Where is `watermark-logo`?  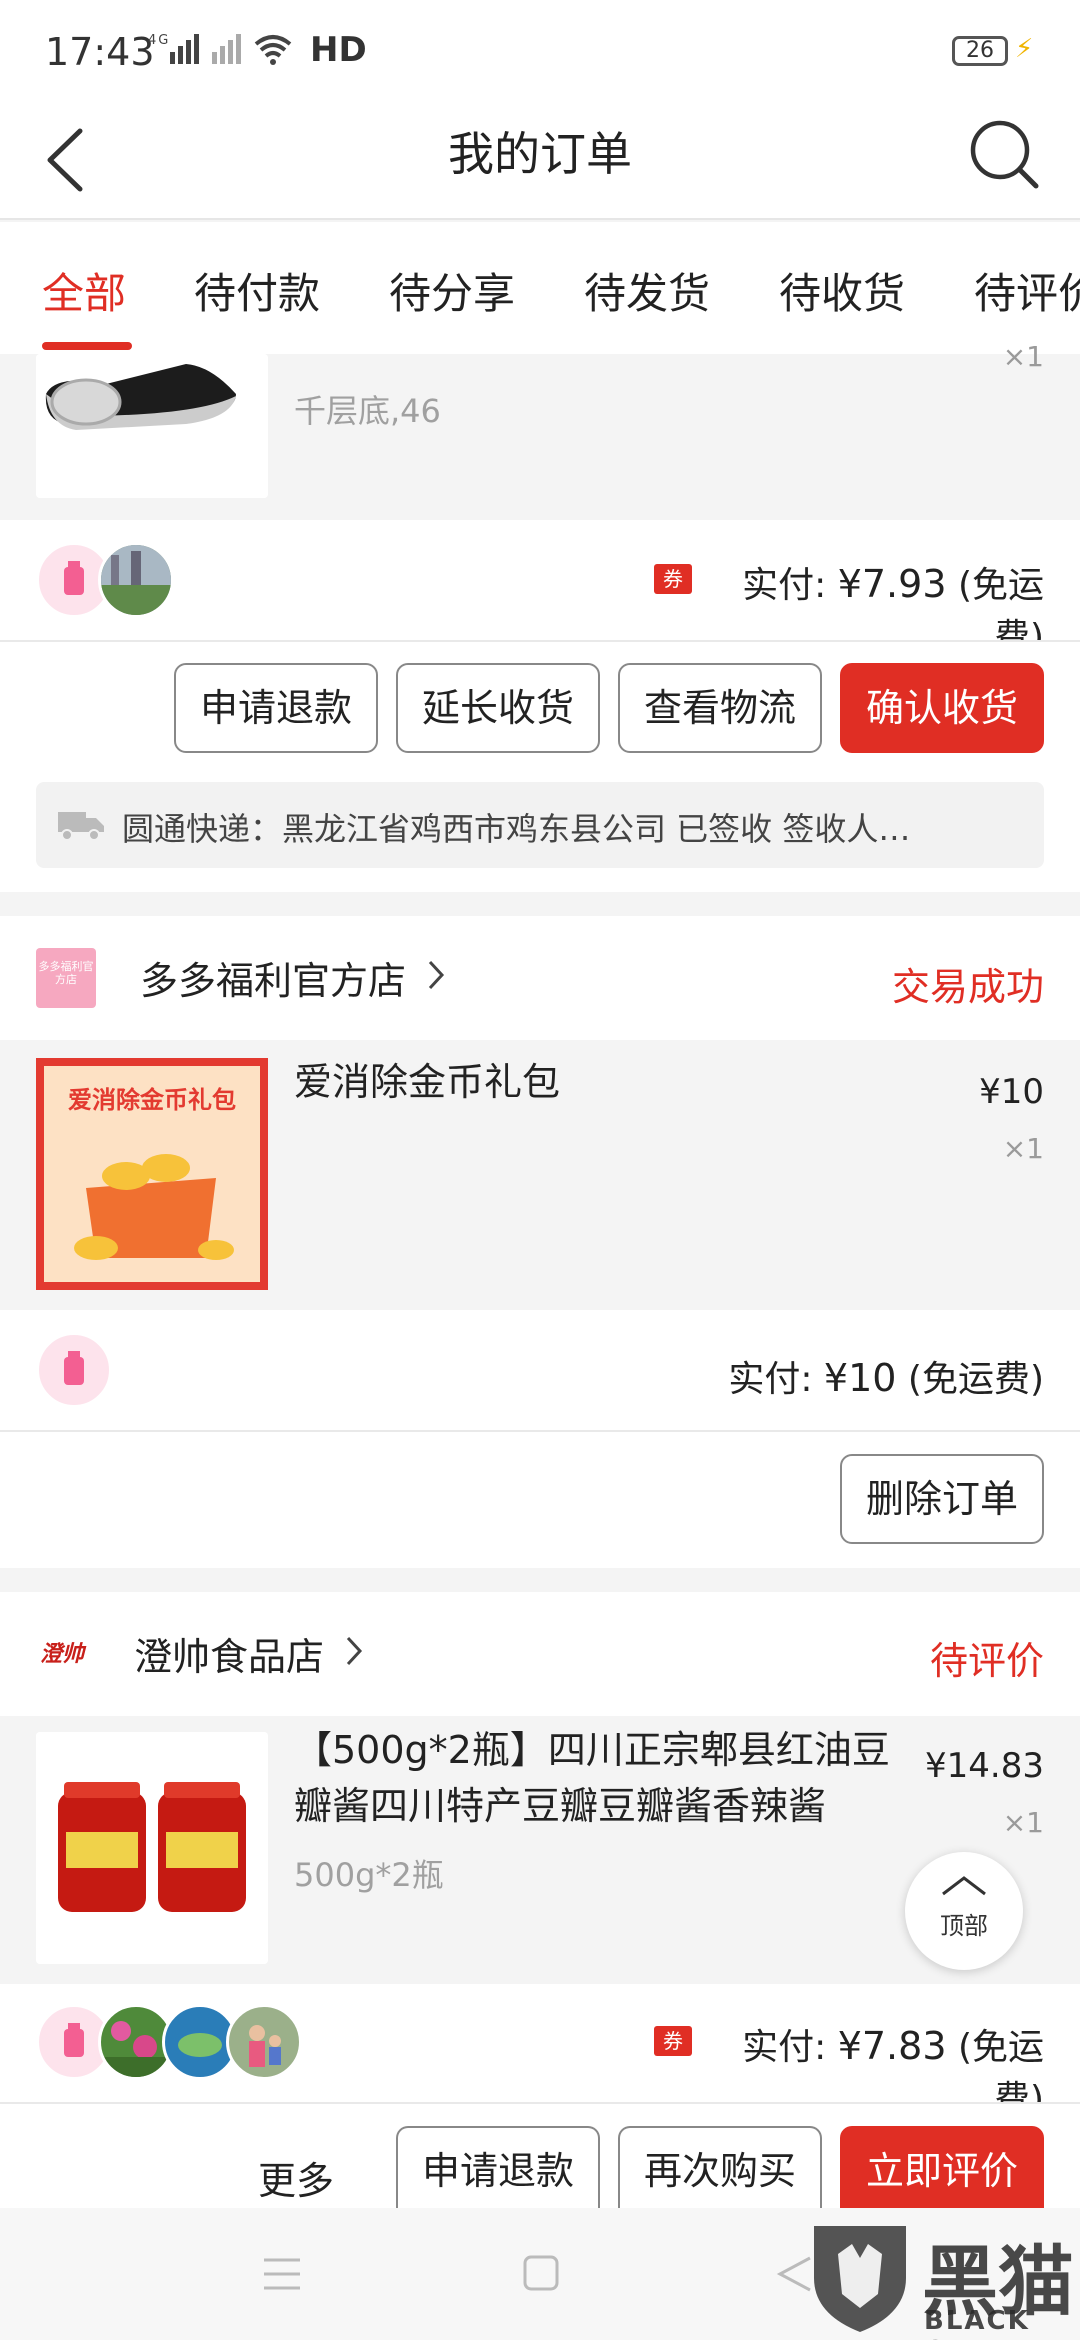 watermark-logo is located at coordinates (860, 2274).